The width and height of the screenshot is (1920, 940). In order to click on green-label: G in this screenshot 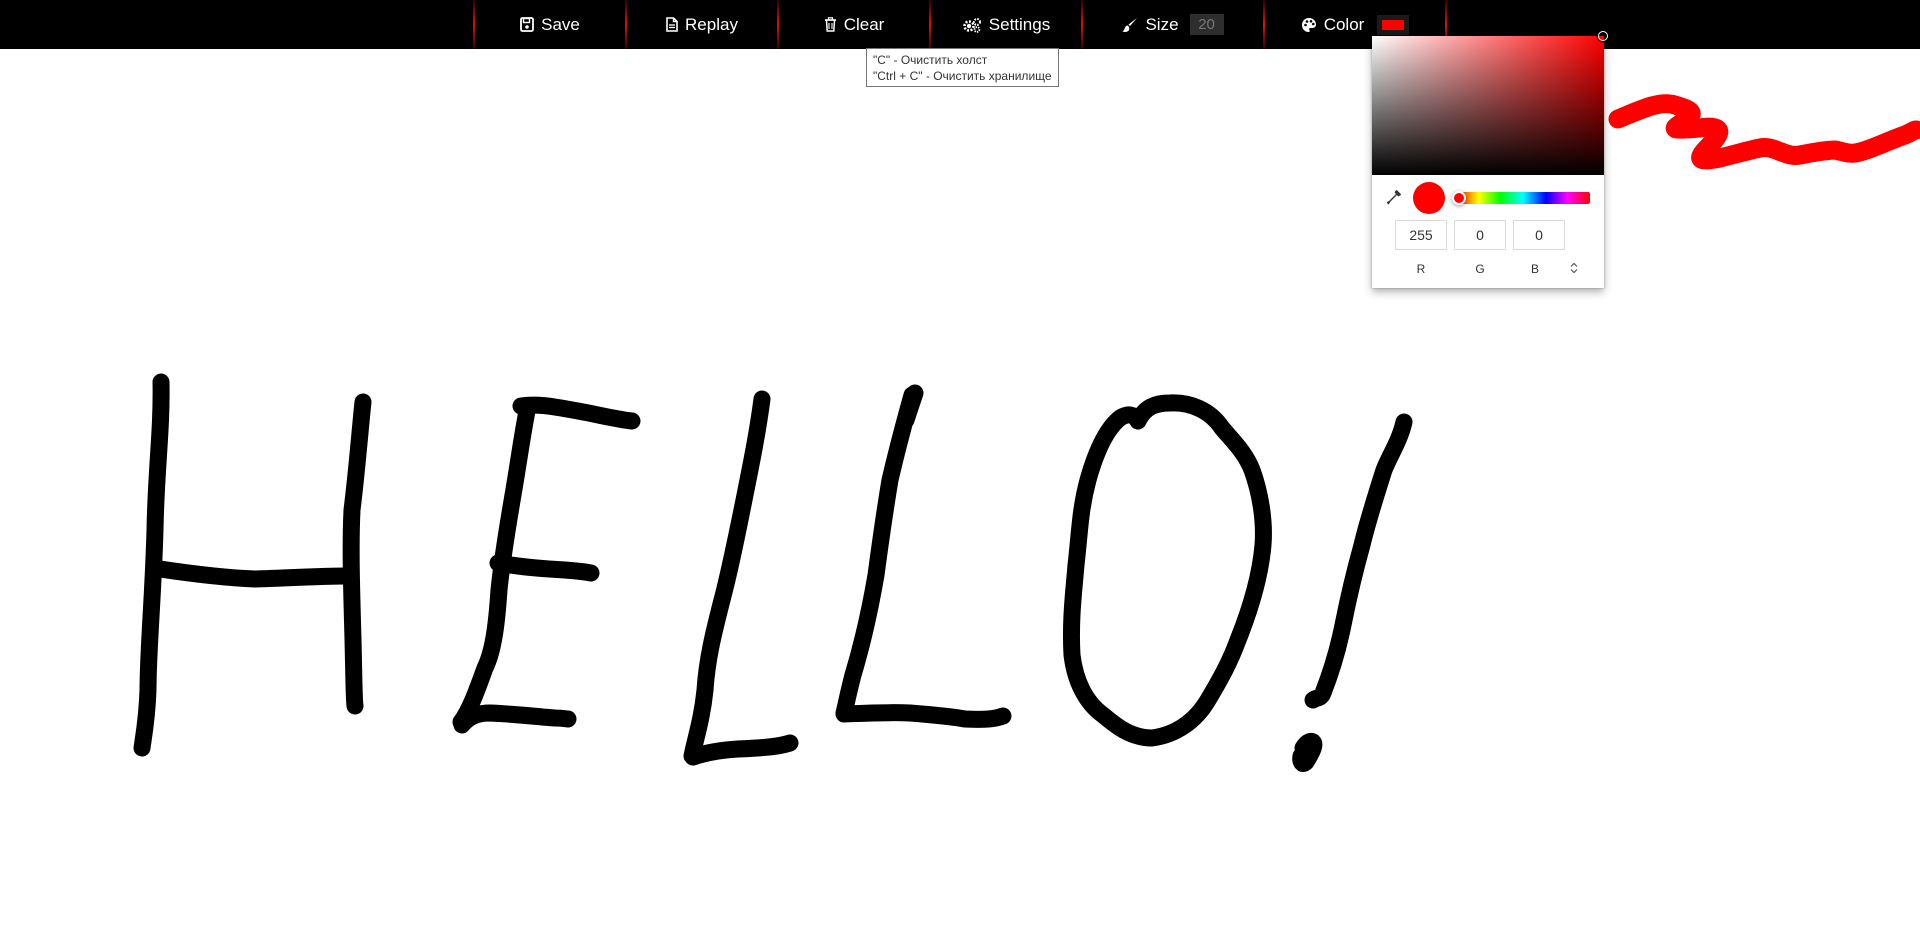, I will do `click(1480, 269)`.